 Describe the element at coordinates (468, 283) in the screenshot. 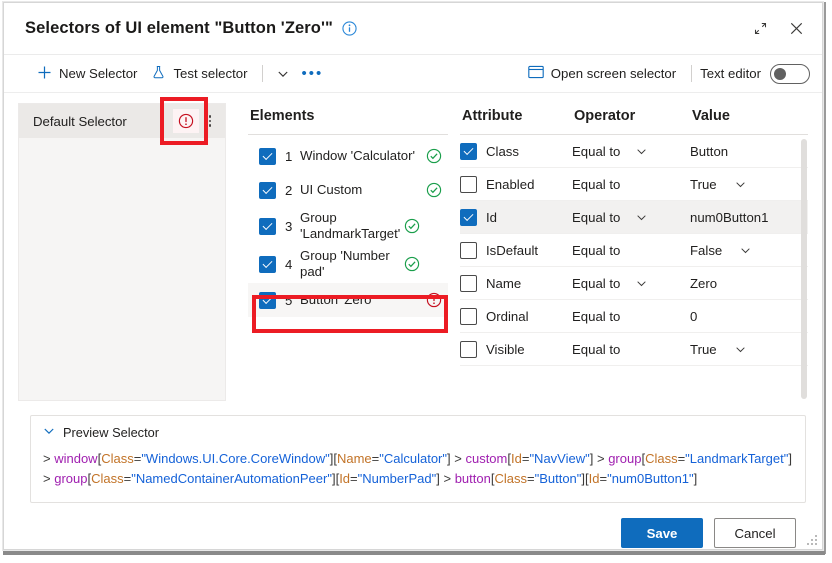

I see `attribute-checkbox-name` at that location.